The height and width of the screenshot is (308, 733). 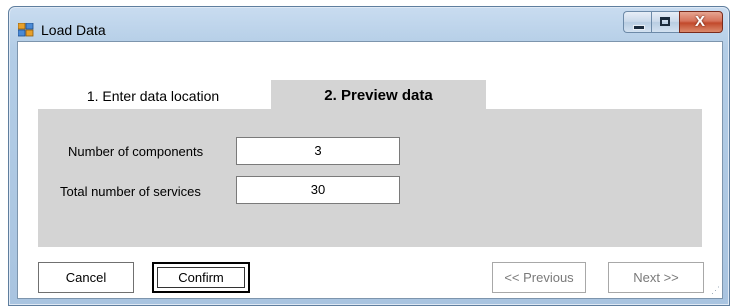 What do you see at coordinates (639, 27) in the screenshot?
I see `minimize-icon` at bounding box center [639, 27].